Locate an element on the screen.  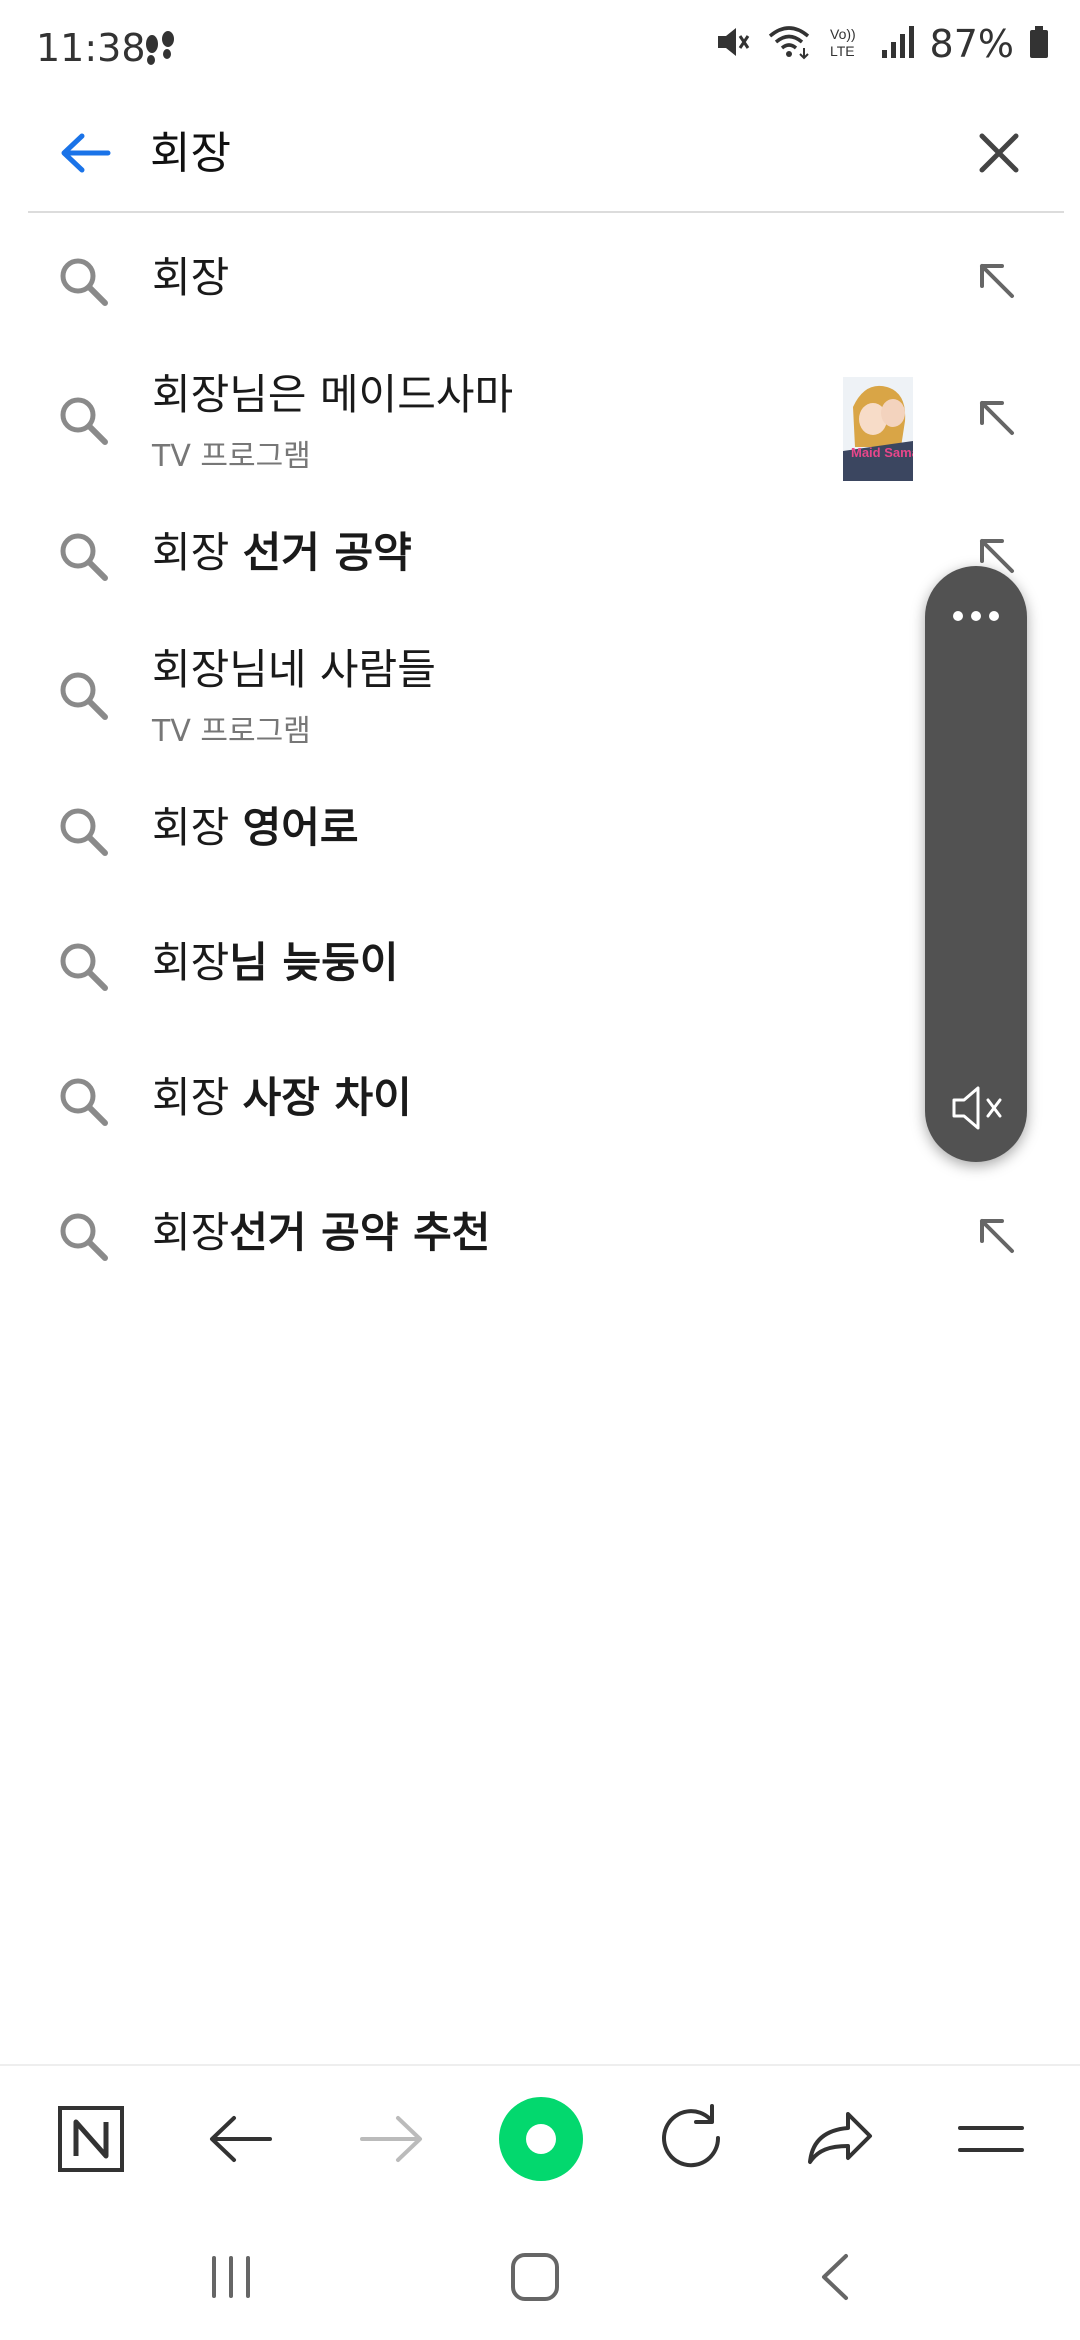
suggestion-text: 회장님 늦둥이 is located at coordinates (275, 963).